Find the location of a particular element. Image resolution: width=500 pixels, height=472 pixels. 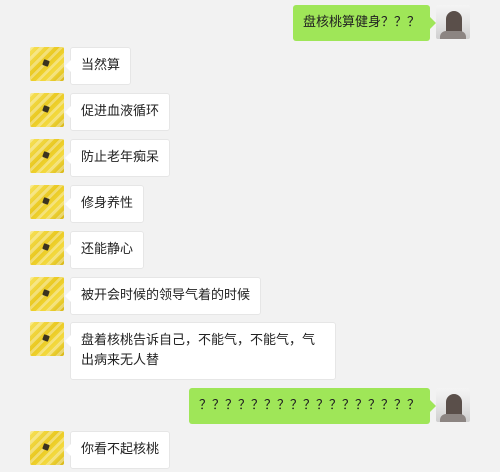

message-text: 还能静心 is located at coordinates (107, 249).